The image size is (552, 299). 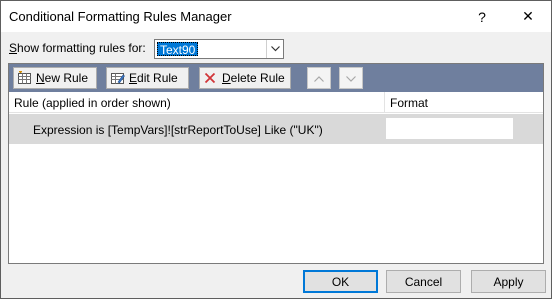 What do you see at coordinates (449, 128) in the screenshot?
I see `format-preview` at bounding box center [449, 128].